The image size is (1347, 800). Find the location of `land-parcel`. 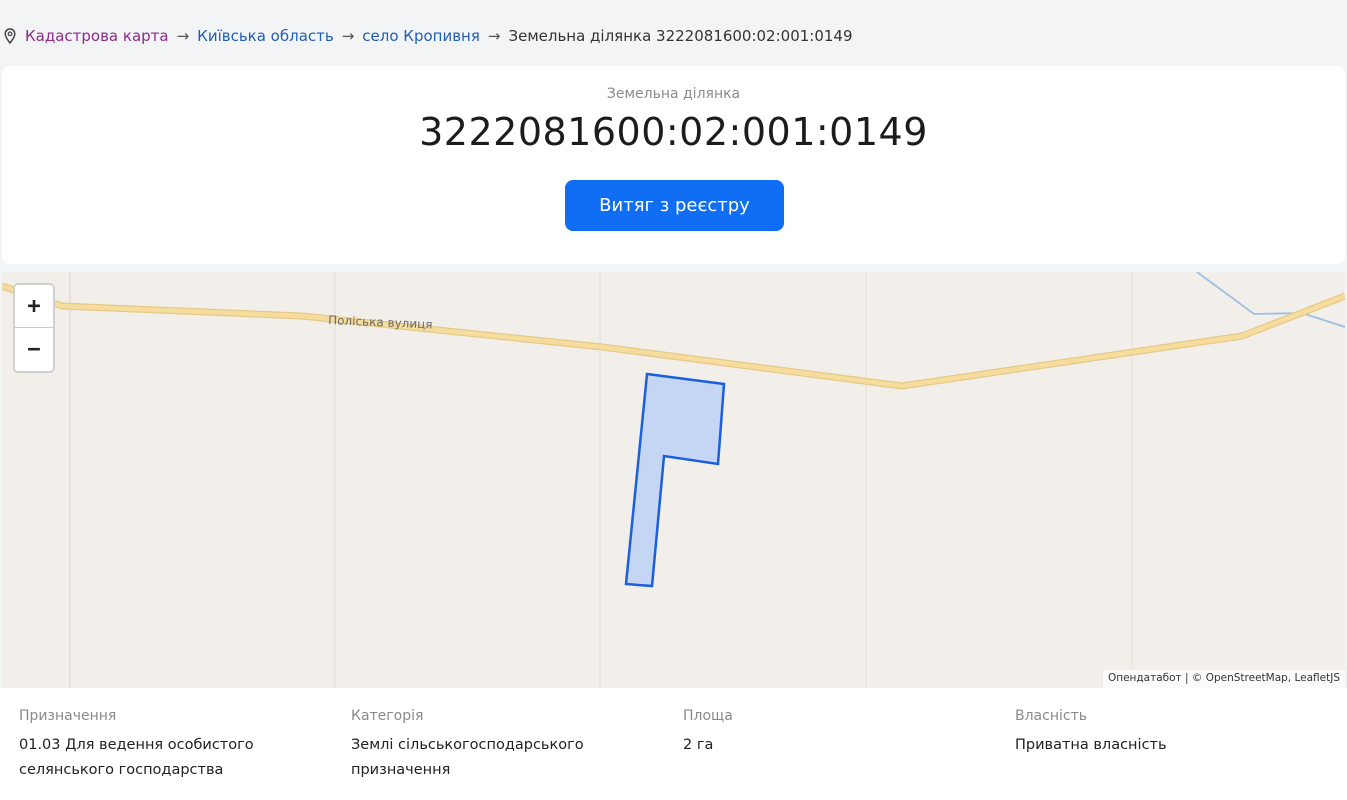

land-parcel is located at coordinates (675, 480).